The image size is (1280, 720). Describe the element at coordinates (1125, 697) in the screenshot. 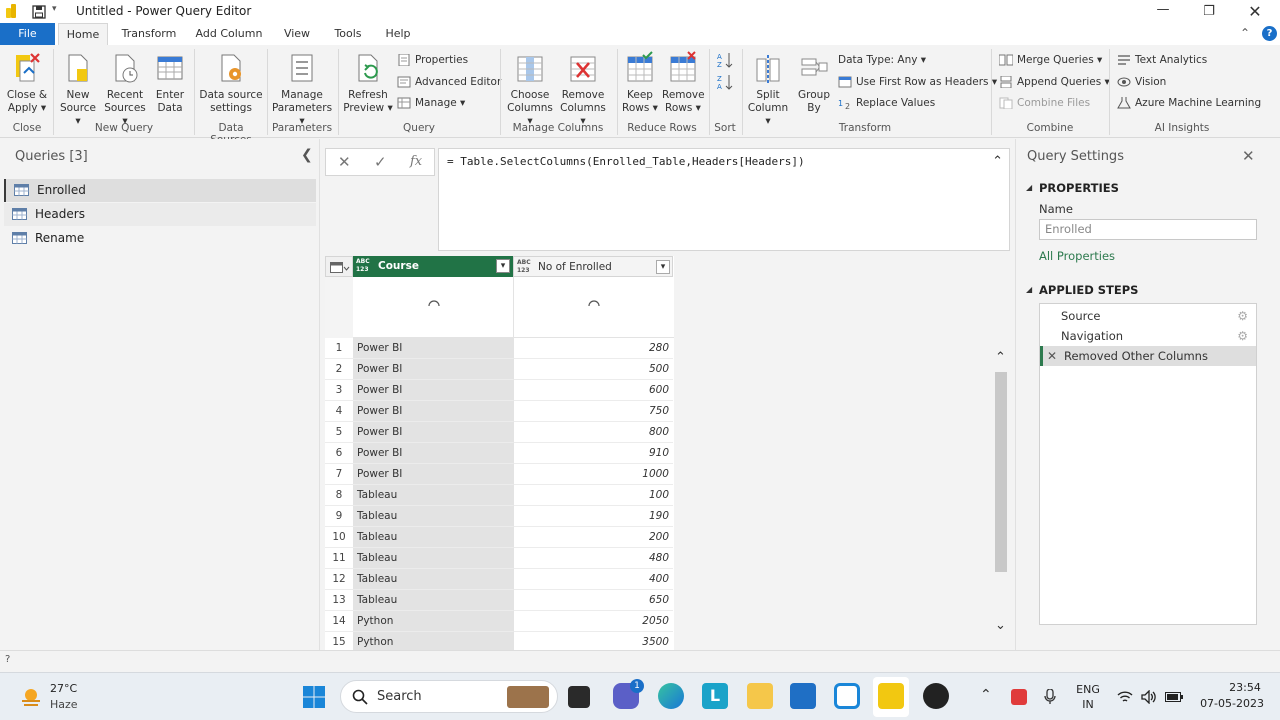

I see `wifi-icon` at that location.